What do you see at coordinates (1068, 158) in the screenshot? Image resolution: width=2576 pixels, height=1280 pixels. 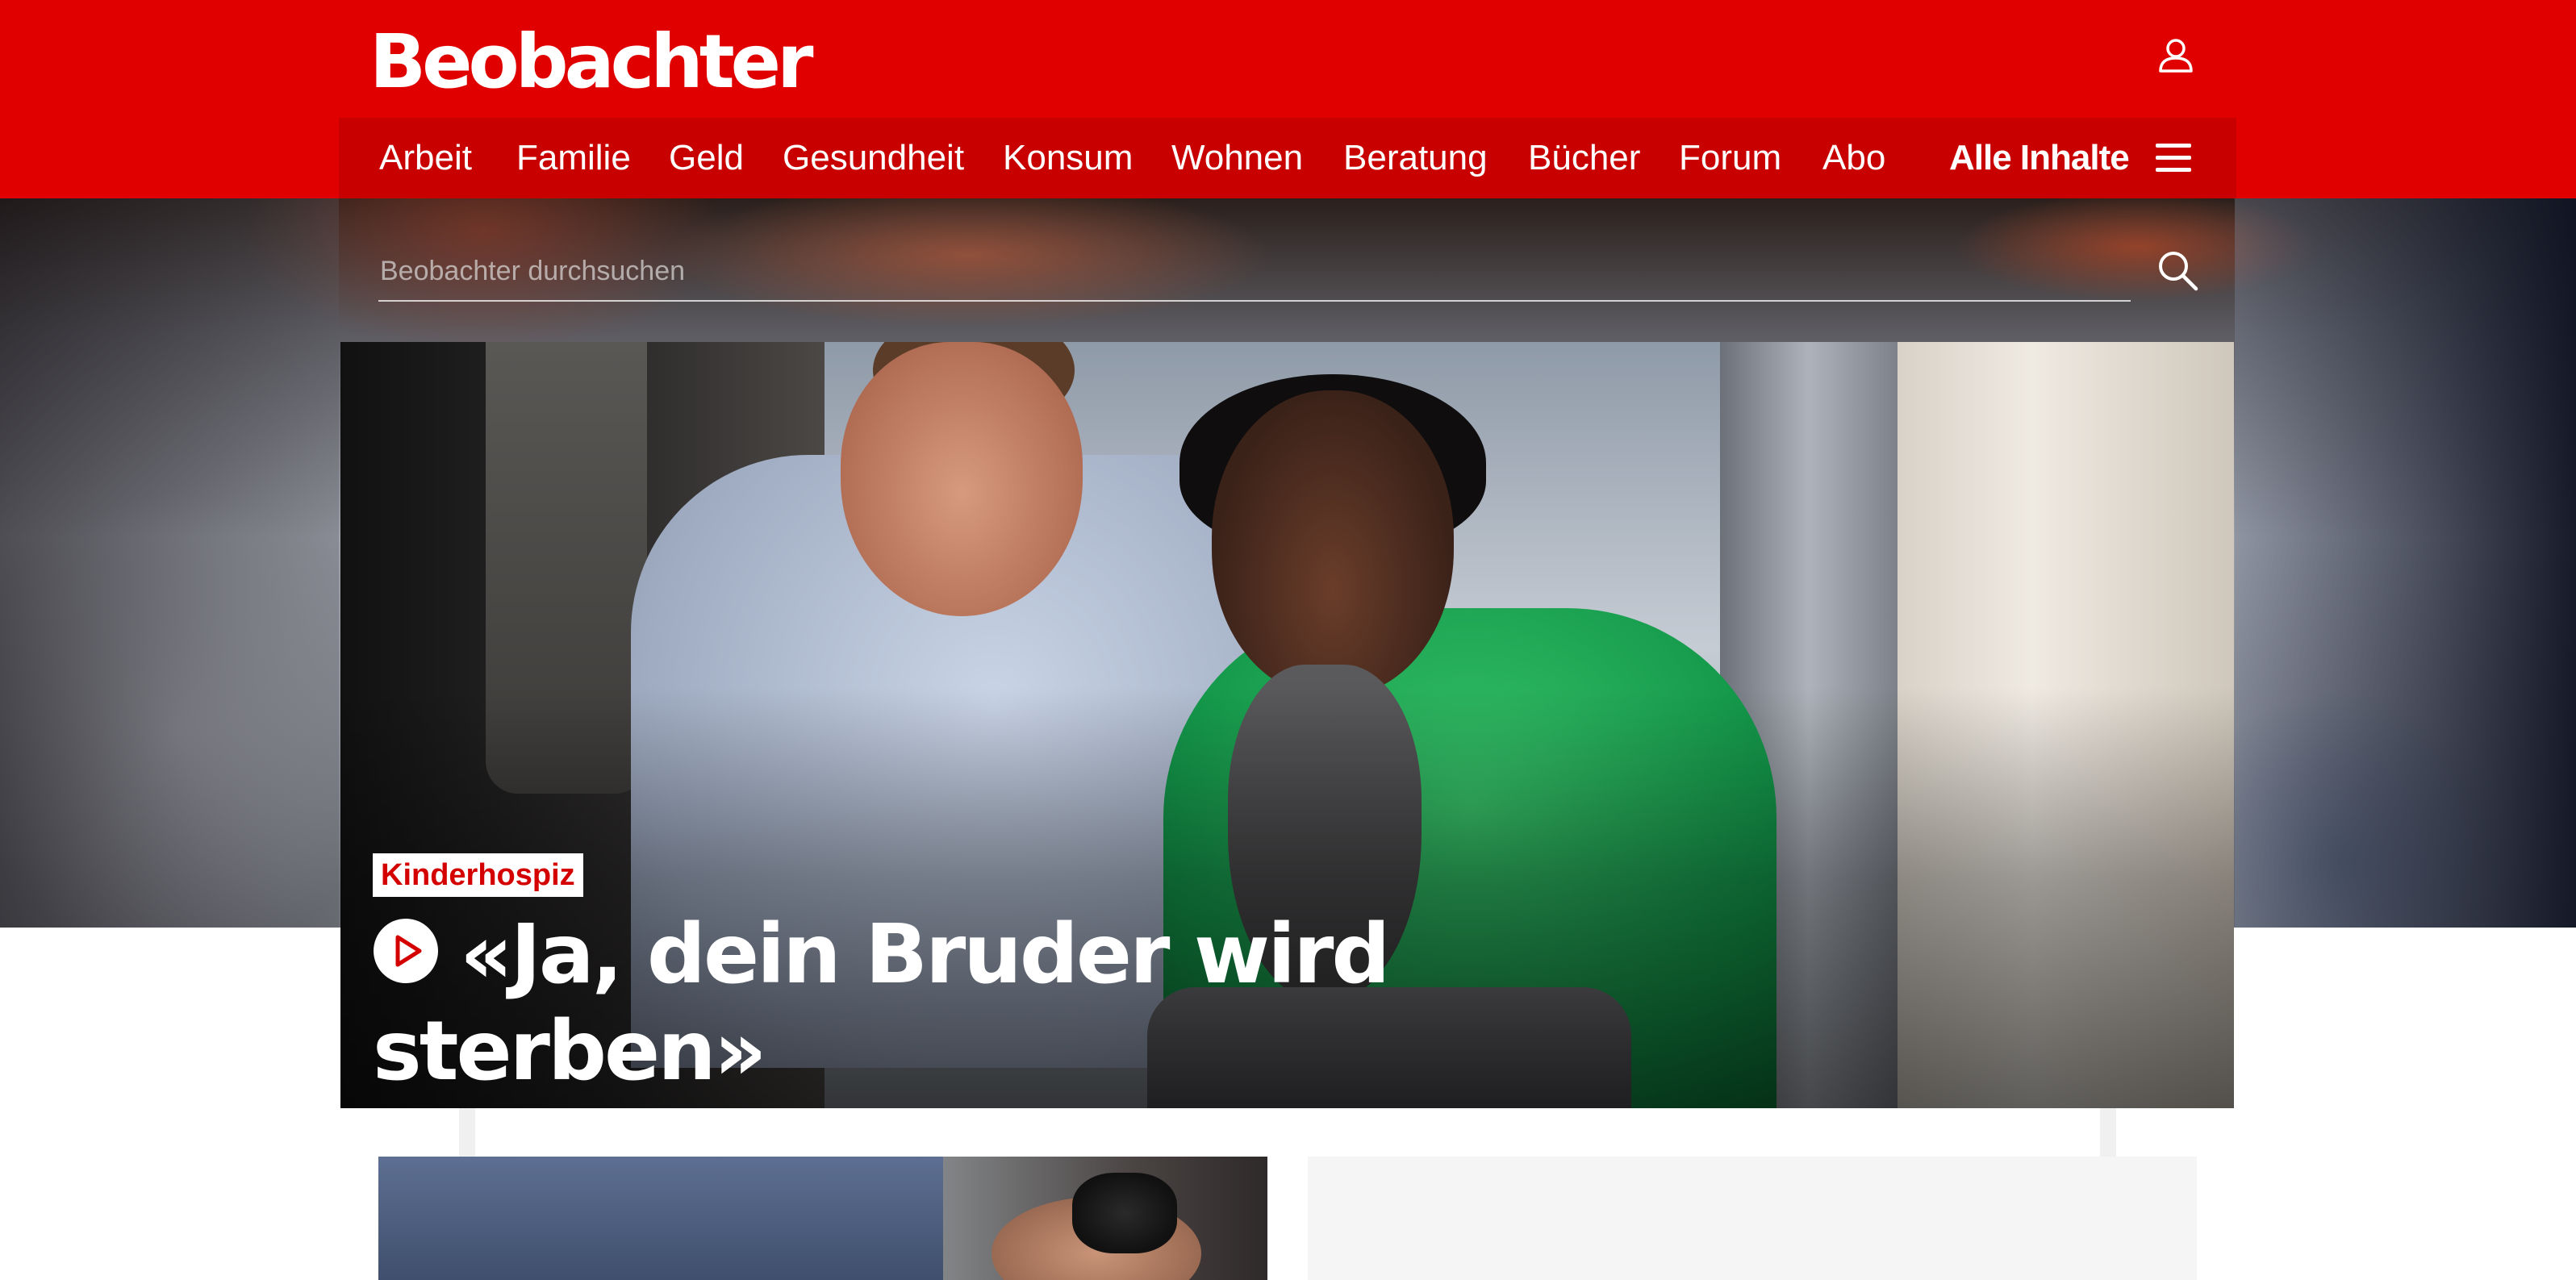 I see `nav-item-konsum: Konsum` at bounding box center [1068, 158].